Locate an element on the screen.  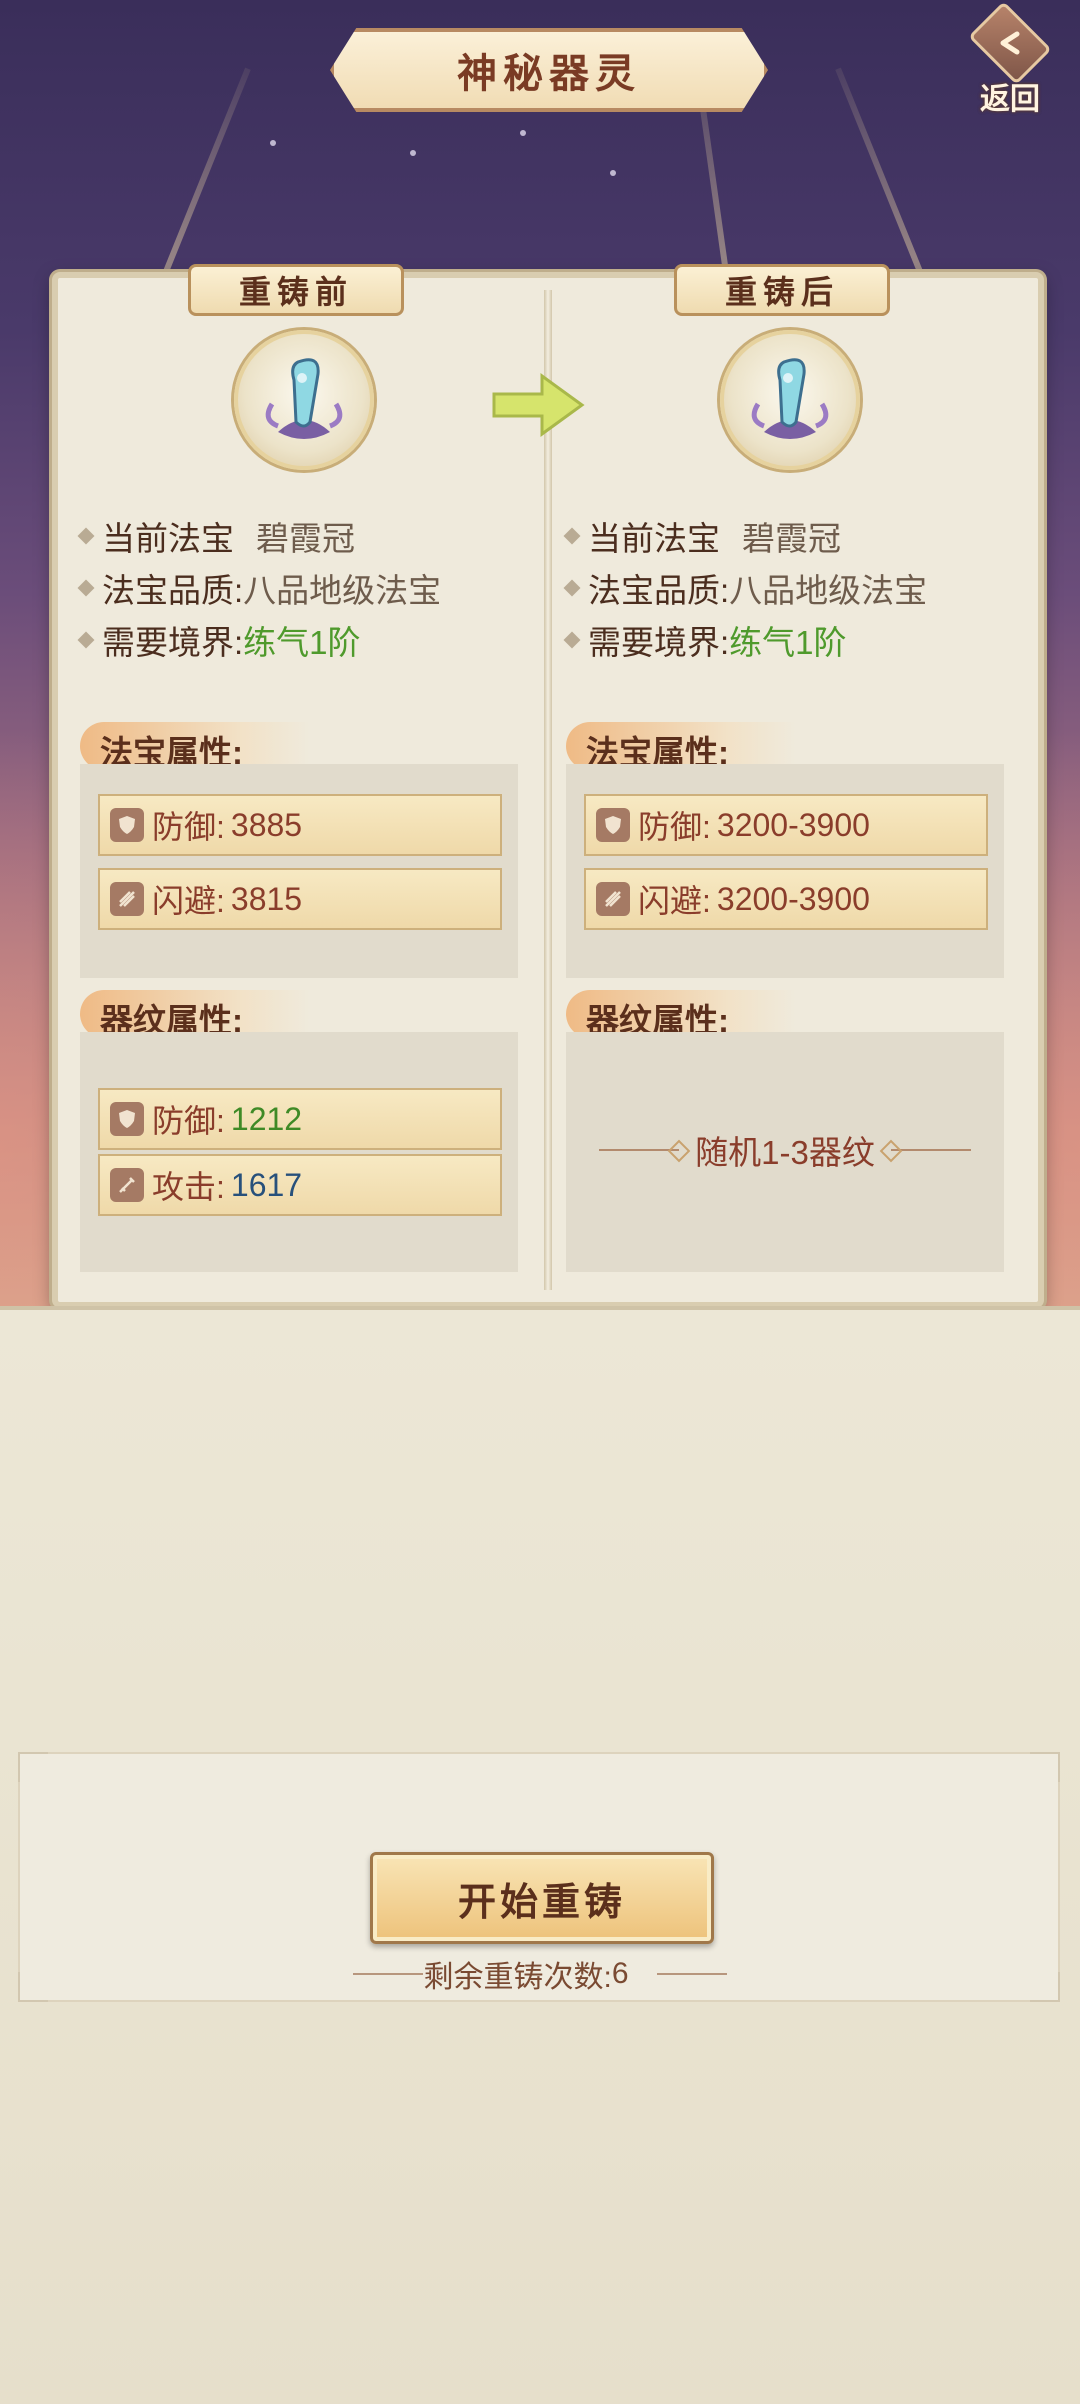
rune-attr-defense: 防御: 1212 is located at coordinates (300, 1119).